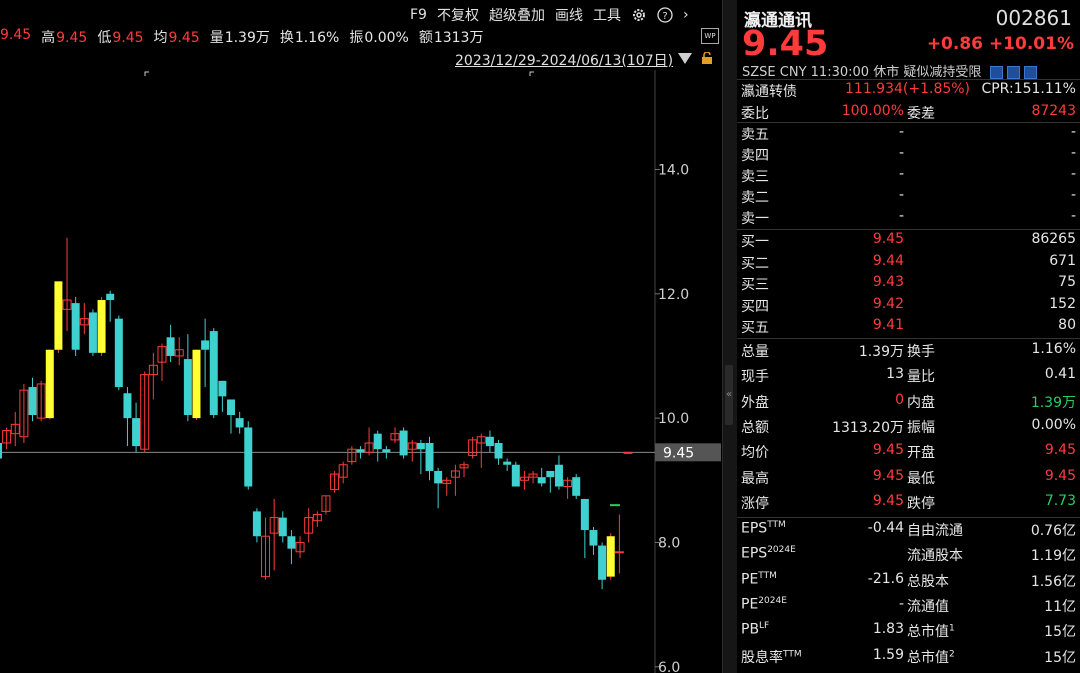 Image resolution: width=1080 pixels, height=673 pixels. I want to click on draw-button: 画线, so click(569, 15).